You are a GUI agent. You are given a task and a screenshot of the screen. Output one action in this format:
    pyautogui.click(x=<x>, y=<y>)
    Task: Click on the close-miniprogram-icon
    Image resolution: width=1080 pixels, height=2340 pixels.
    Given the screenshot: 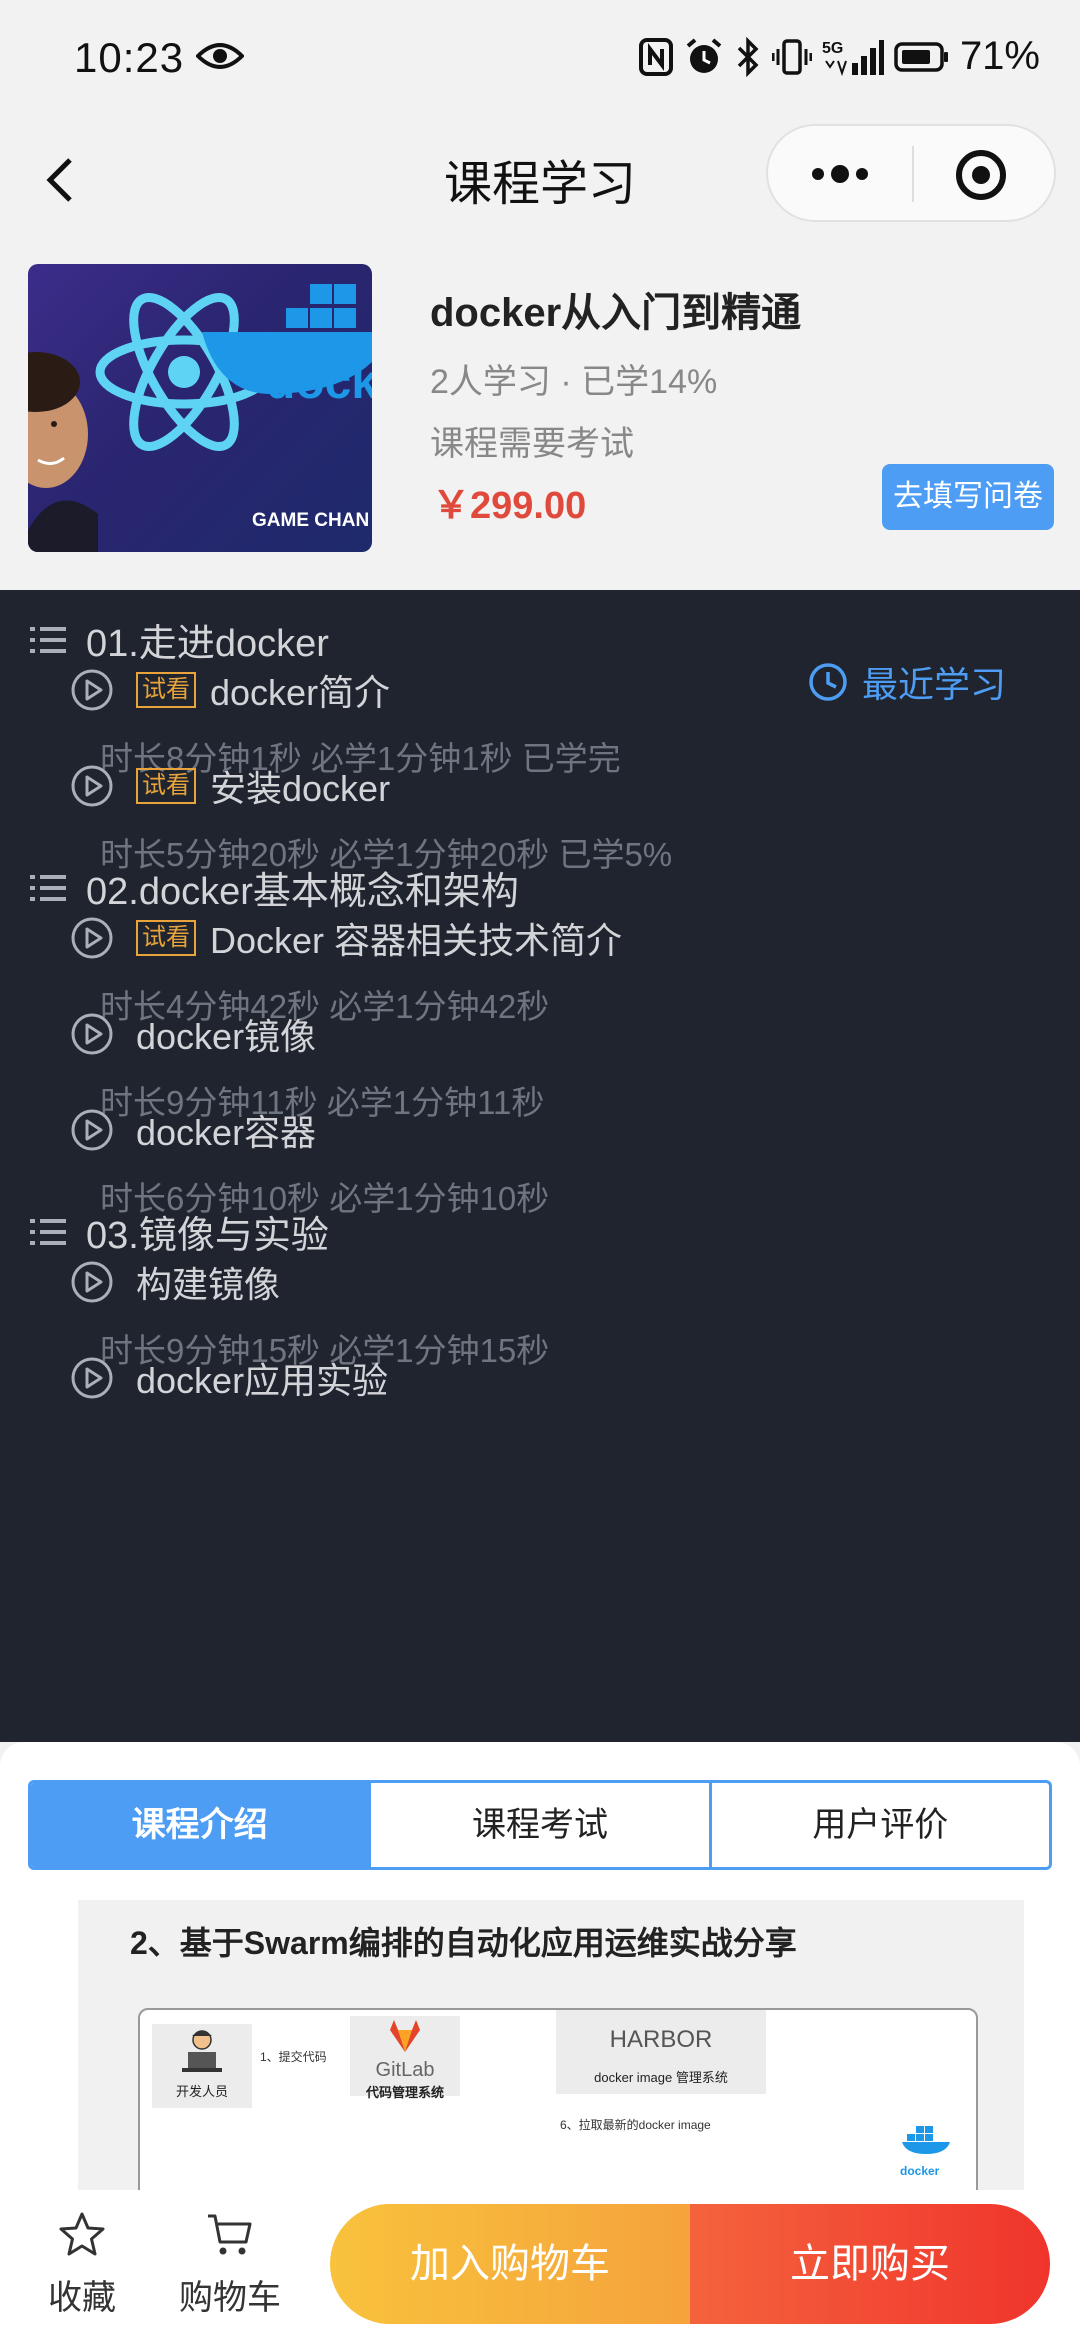 What is the action you would take?
    pyautogui.click(x=981, y=175)
    